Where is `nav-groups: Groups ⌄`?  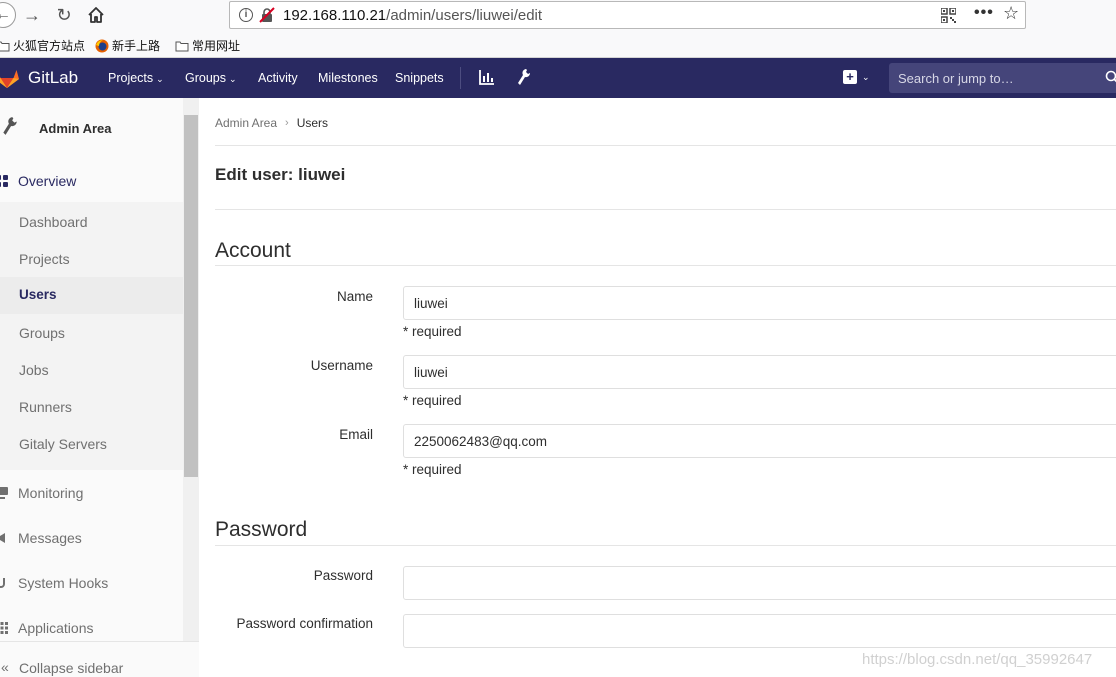
nav-groups: Groups ⌄ is located at coordinates (211, 78).